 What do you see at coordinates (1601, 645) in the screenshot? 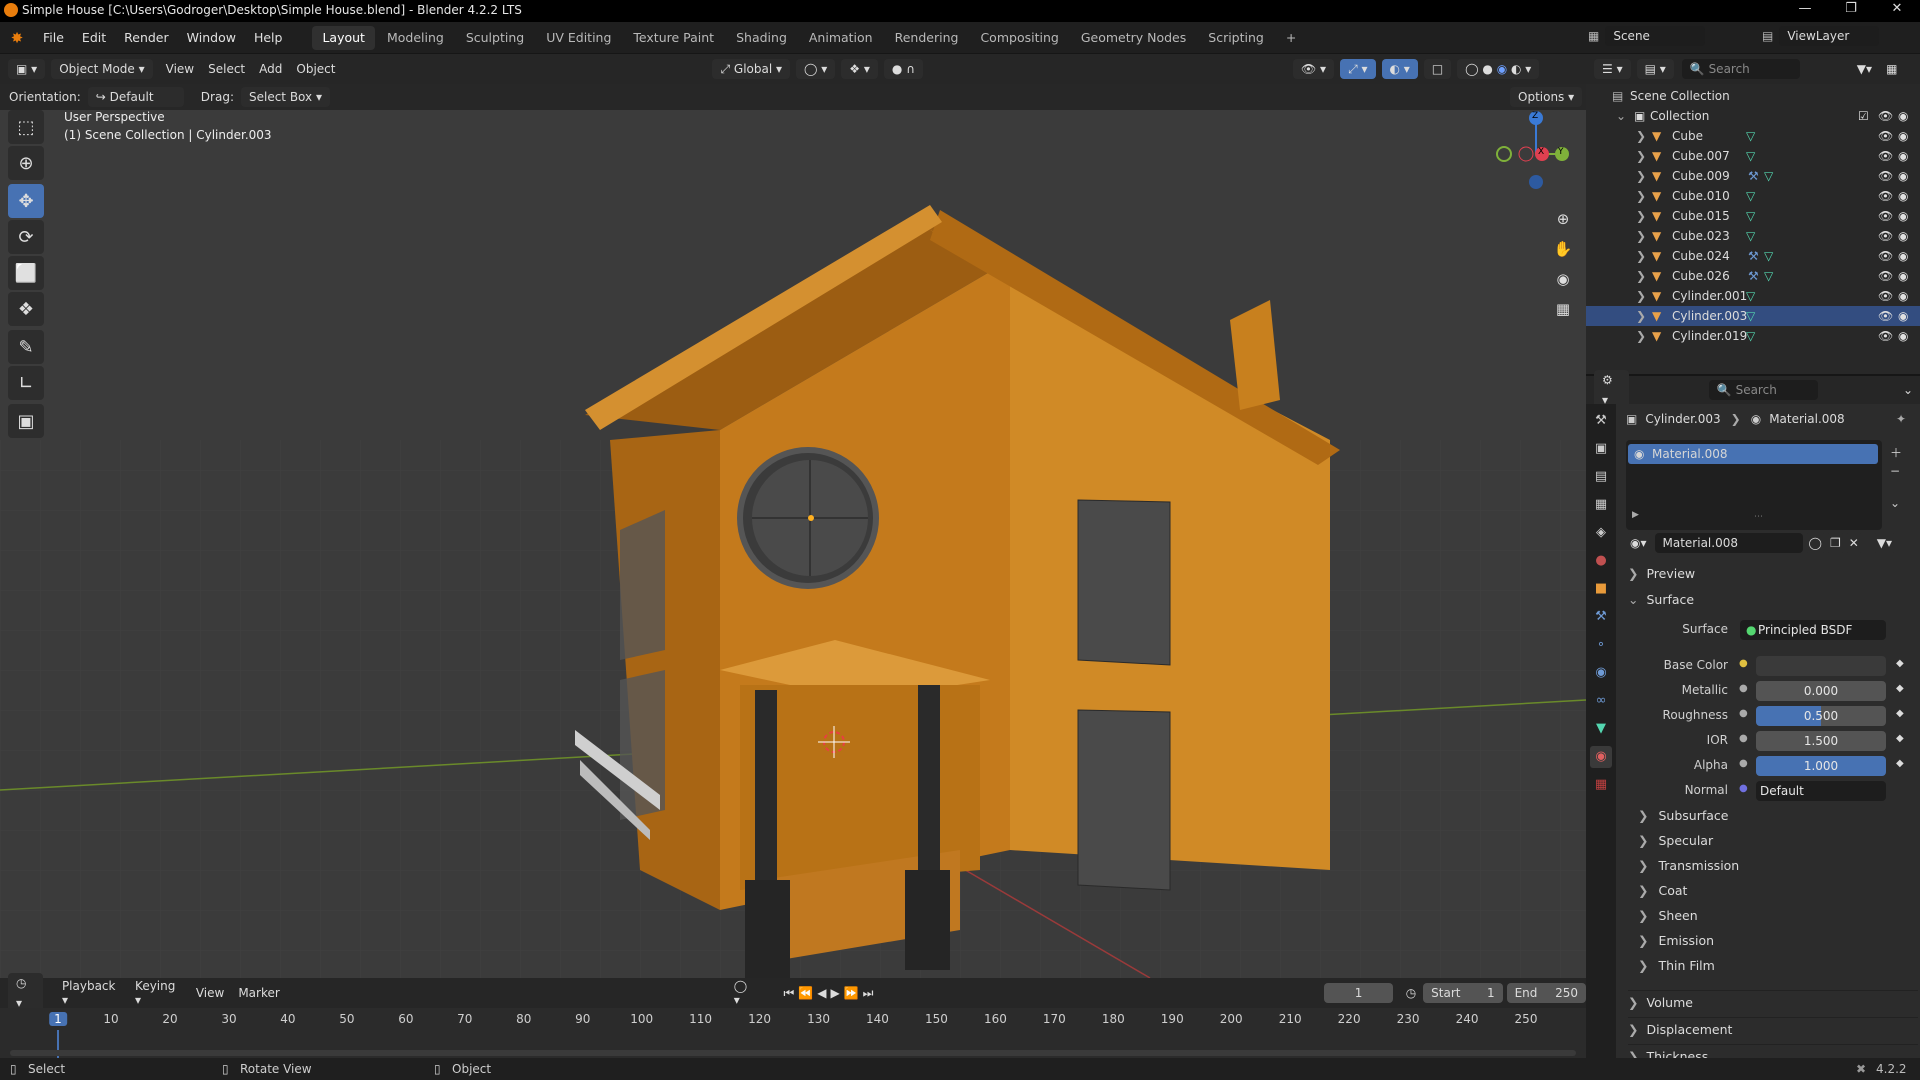
I see `particles-tab-icon: ∘` at bounding box center [1601, 645].